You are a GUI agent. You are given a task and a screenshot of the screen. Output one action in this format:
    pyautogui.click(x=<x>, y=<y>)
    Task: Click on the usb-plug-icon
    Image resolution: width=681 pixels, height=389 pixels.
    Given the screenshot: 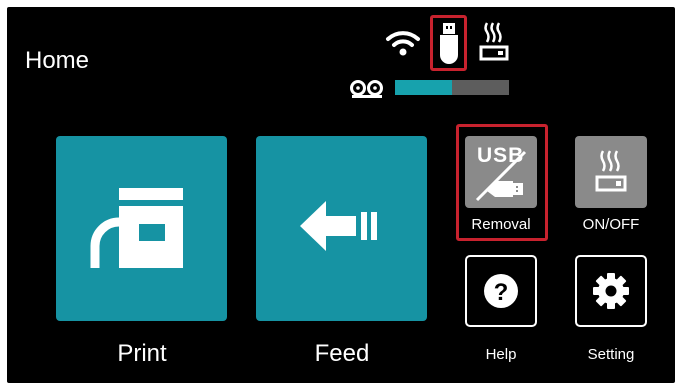 What is the action you would take?
    pyautogui.click(x=501, y=176)
    